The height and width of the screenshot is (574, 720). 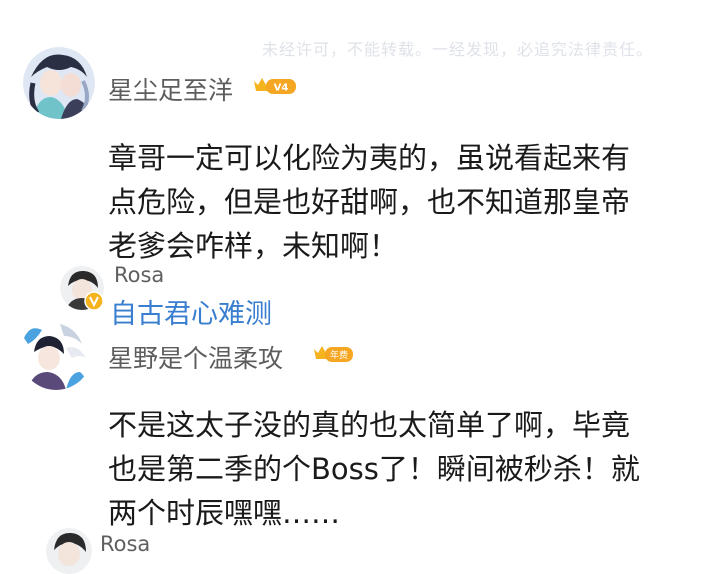 What do you see at coordinates (94, 301) in the screenshot?
I see `verified-v-icon` at bounding box center [94, 301].